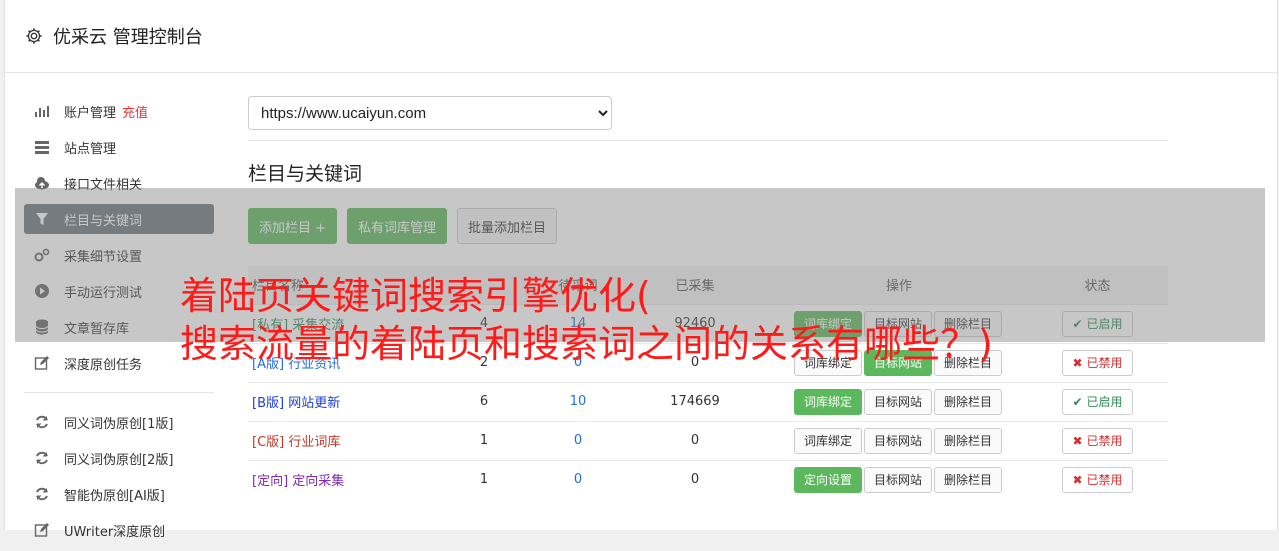 Image resolution: width=1279 pixels, height=551 pixels. Describe the element at coordinates (695, 401) in the screenshot. I see `cell-c4: 174669` at that location.